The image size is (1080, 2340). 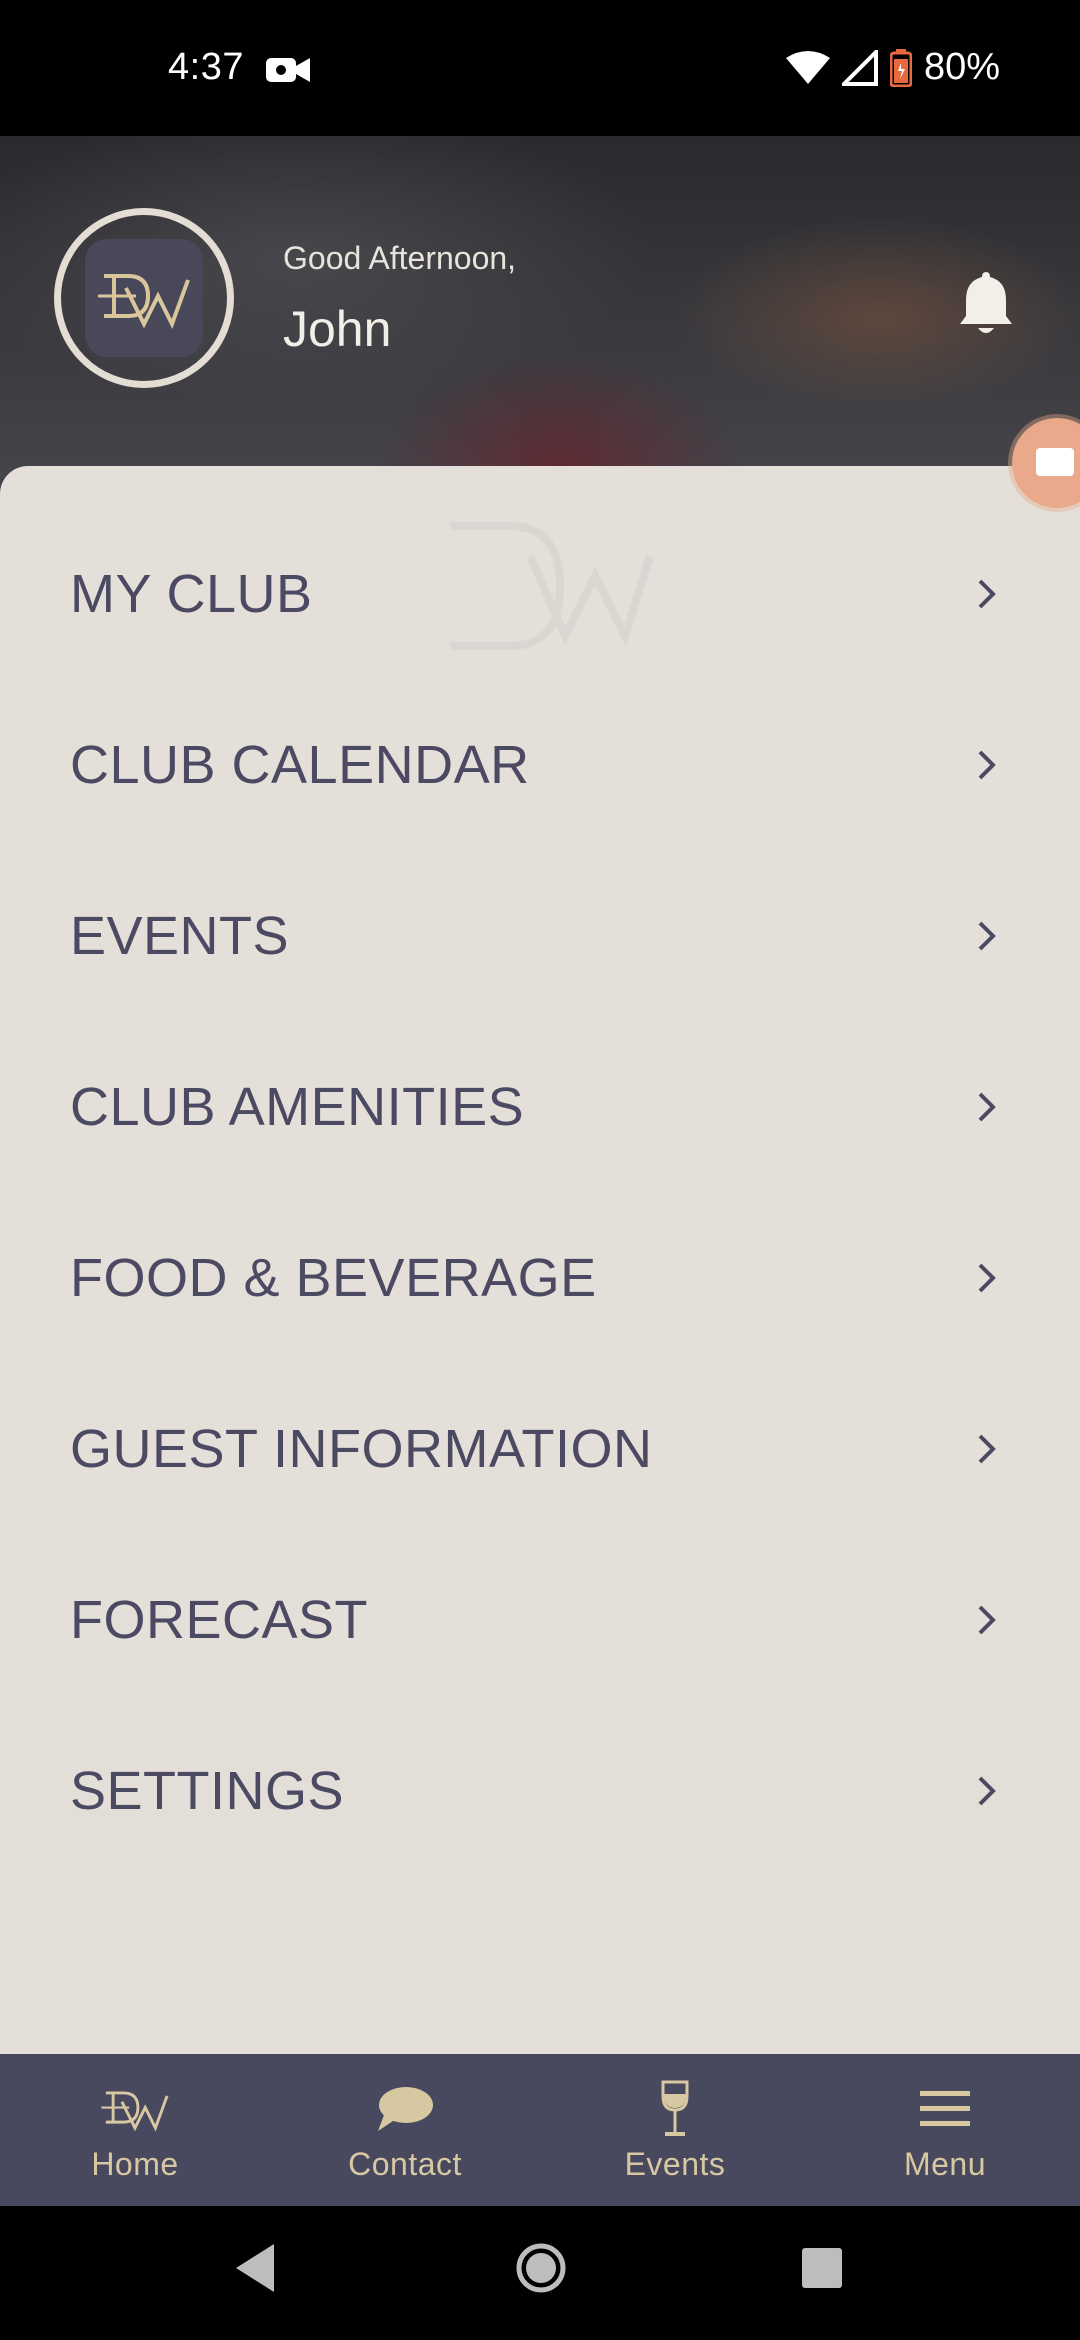 I want to click on menu-item-label: GUEST INFORMATION, so click(x=361, y=1448).